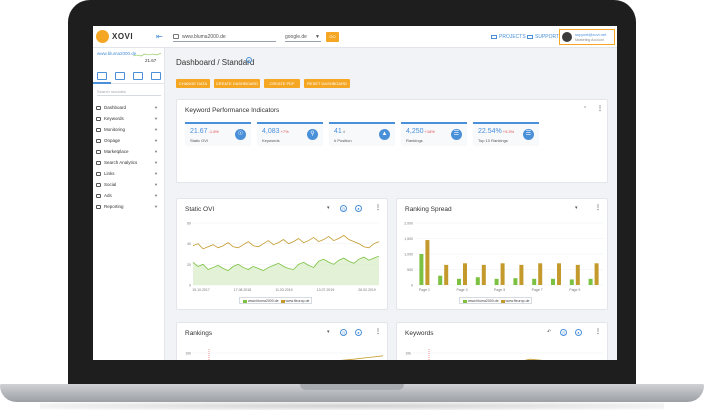 This screenshot has height=416, width=704. I want to click on collapse-icon: ⌃, so click(585, 109).